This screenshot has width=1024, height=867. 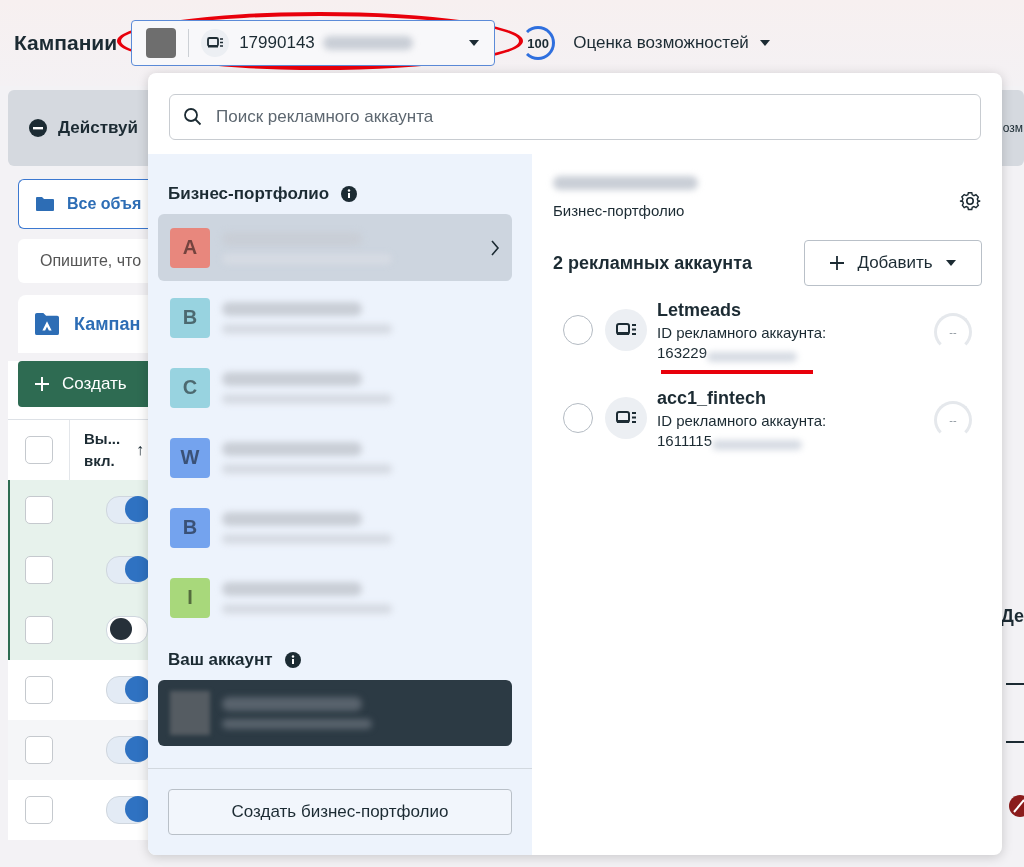 What do you see at coordinates (140, 450) in the screenshot?
I see `sort-arrow-icon: ↑` at bounding box center [140, 450].